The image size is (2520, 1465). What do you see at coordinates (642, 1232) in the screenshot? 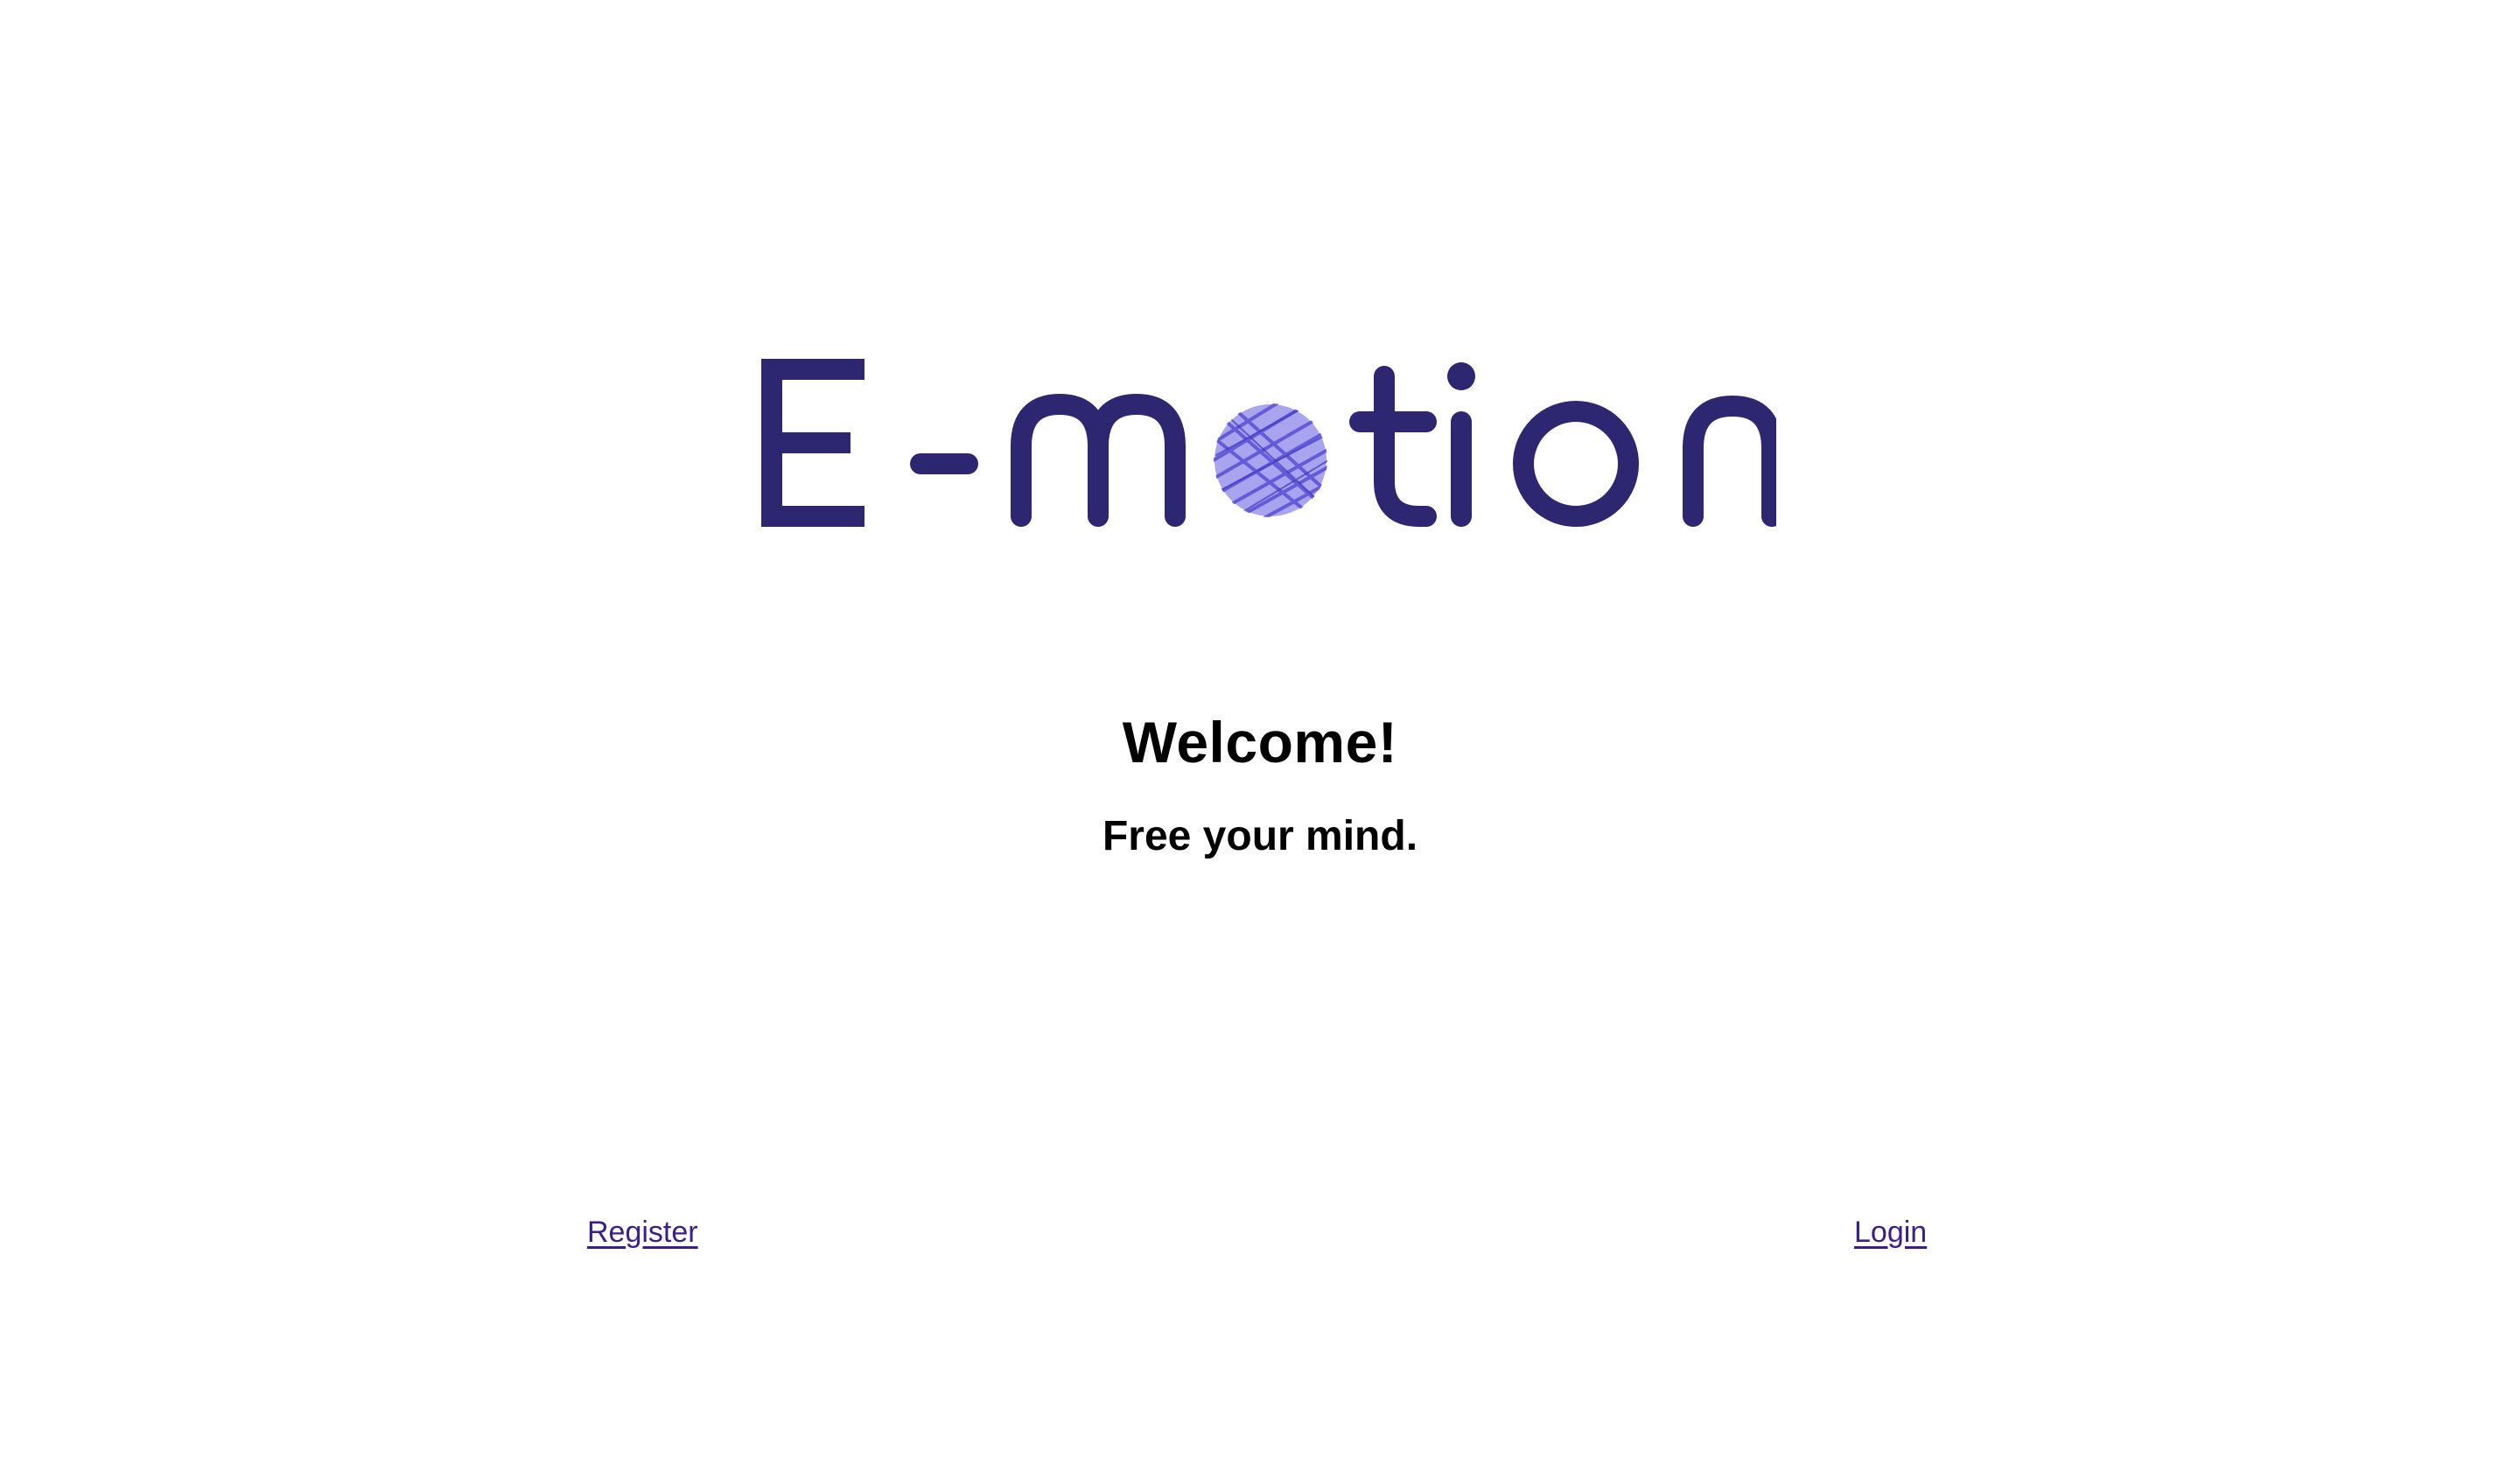
I see `register-link: Register` at bounding box center [642, 1232].